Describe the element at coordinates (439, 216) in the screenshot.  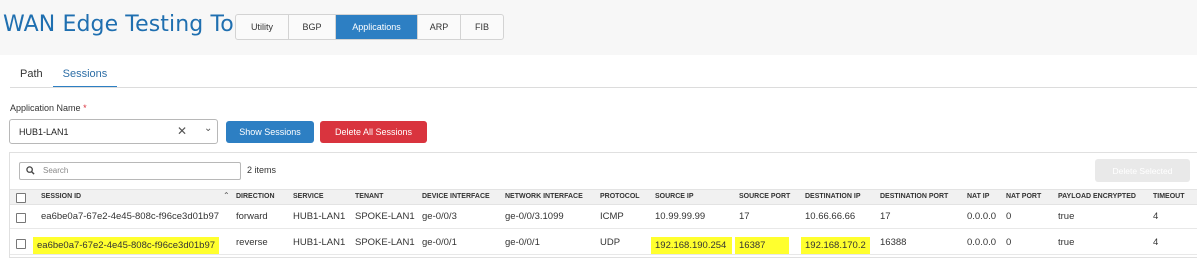
I see `cell-device-interface: ge-0/0/3` at that location.